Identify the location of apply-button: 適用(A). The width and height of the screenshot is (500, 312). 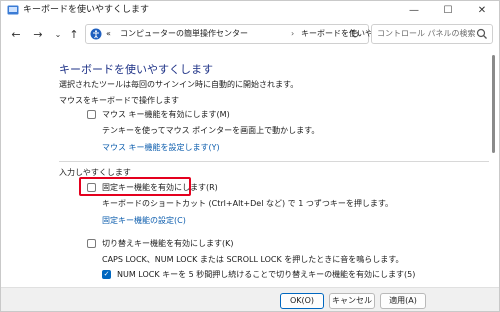
(403, 301).